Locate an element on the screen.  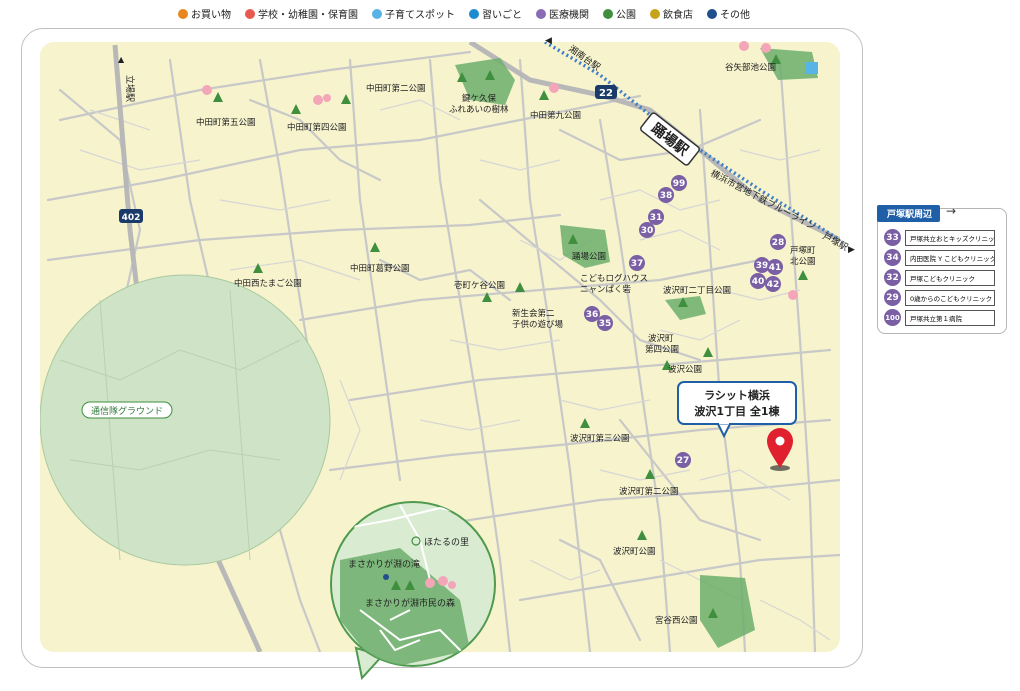
marker-num: 36 is located at coordinates (592, 315).